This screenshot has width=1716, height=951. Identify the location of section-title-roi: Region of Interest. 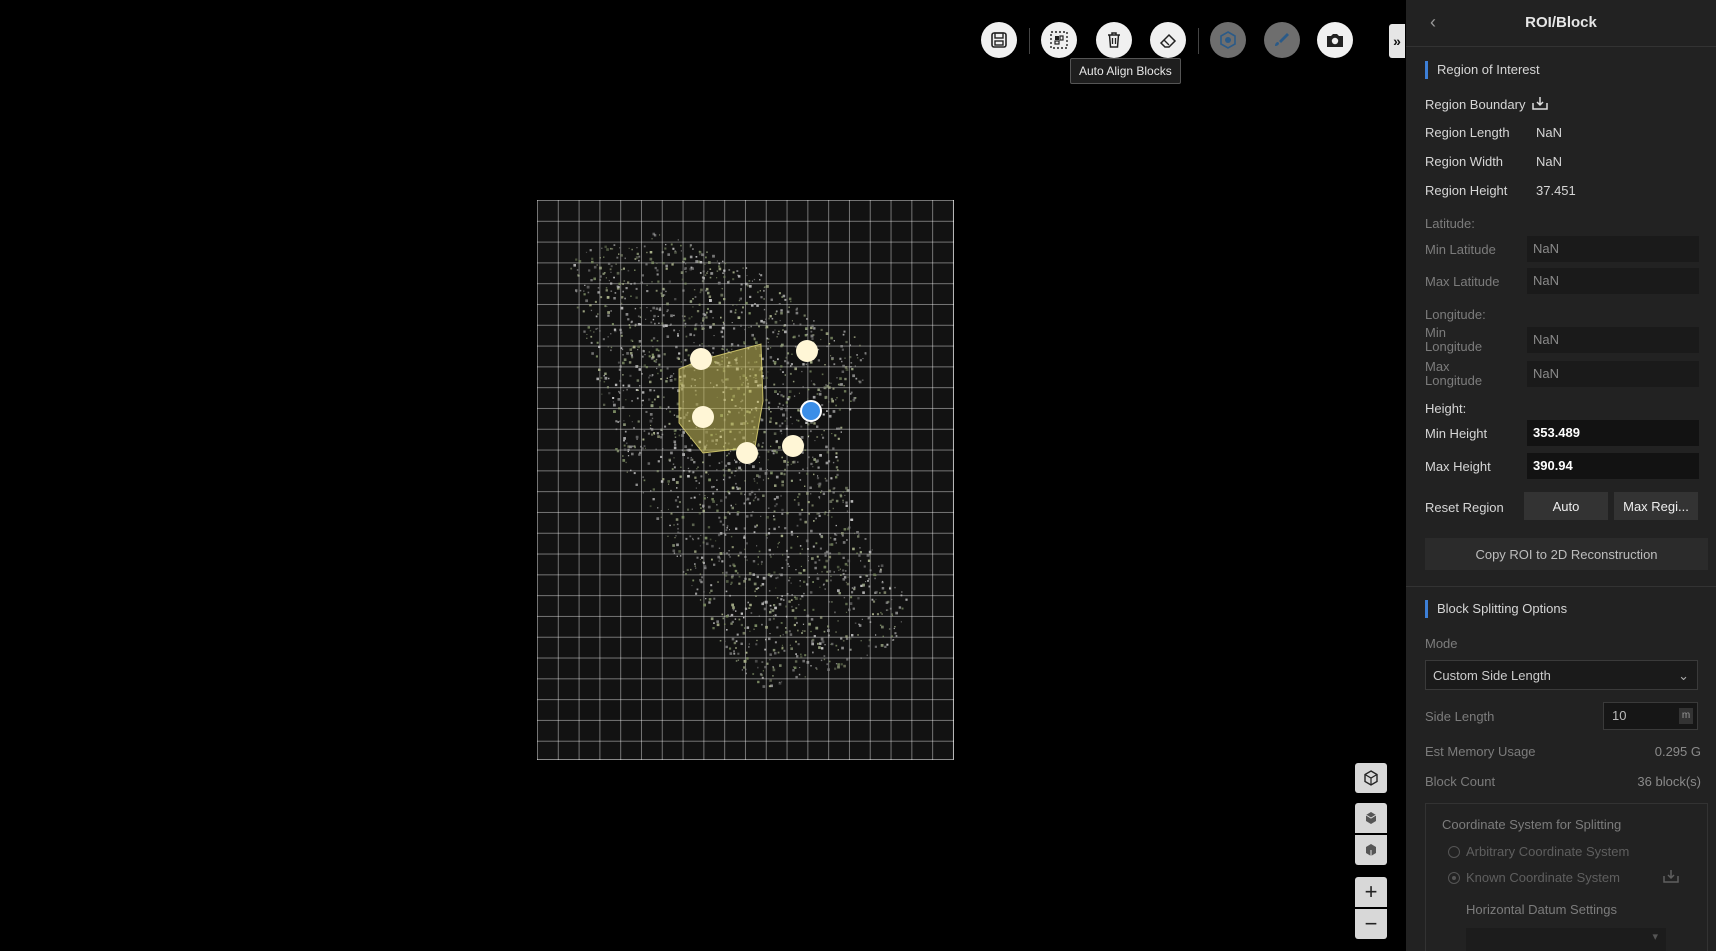
(1482, 70).